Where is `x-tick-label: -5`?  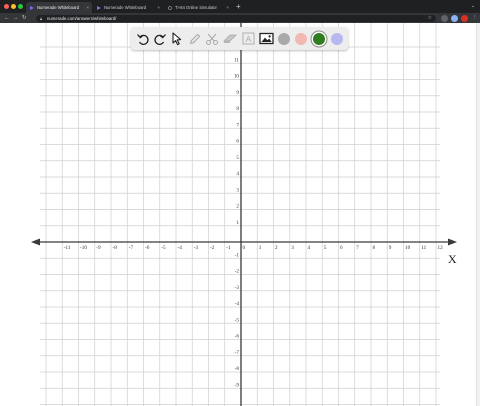 x-tick-label: -5 is located at coordinates (163, 248).